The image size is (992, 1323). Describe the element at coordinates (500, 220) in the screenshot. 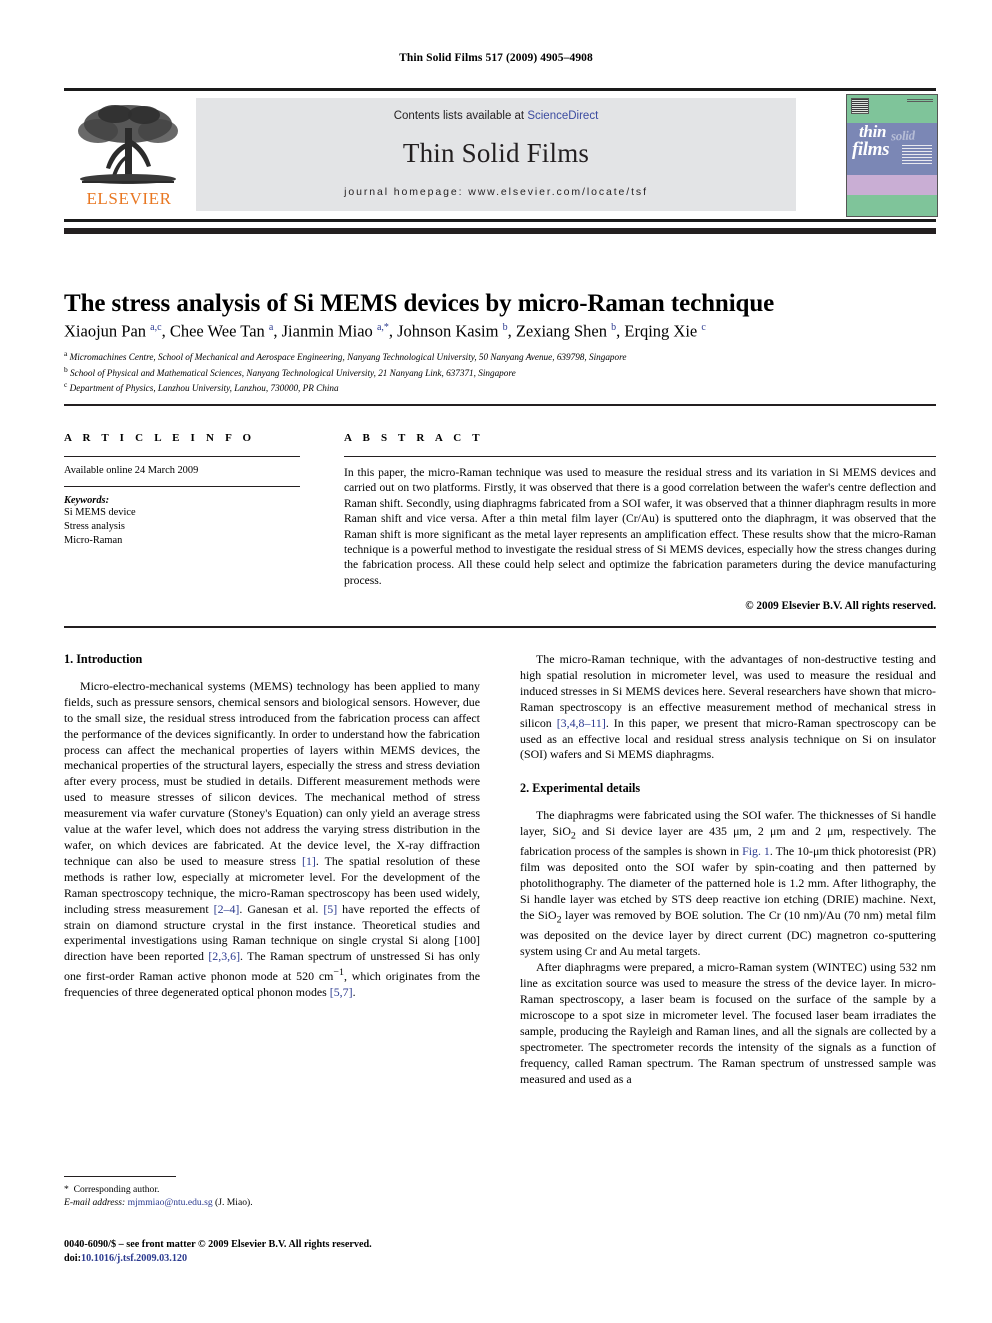

I see `banner-bottom-rule` at that location.